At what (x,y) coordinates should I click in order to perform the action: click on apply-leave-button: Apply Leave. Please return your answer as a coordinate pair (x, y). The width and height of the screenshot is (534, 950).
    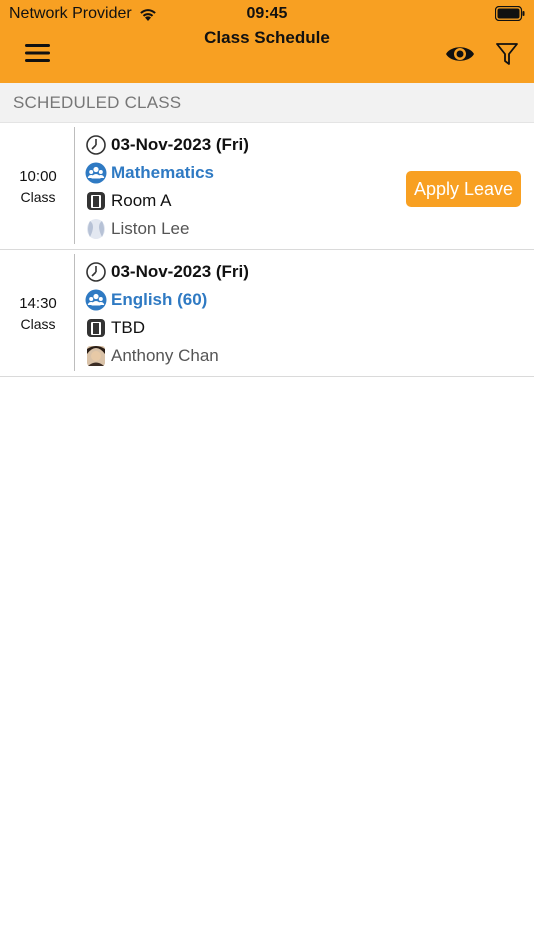
    Looking at the image, I should click on (463, 189).